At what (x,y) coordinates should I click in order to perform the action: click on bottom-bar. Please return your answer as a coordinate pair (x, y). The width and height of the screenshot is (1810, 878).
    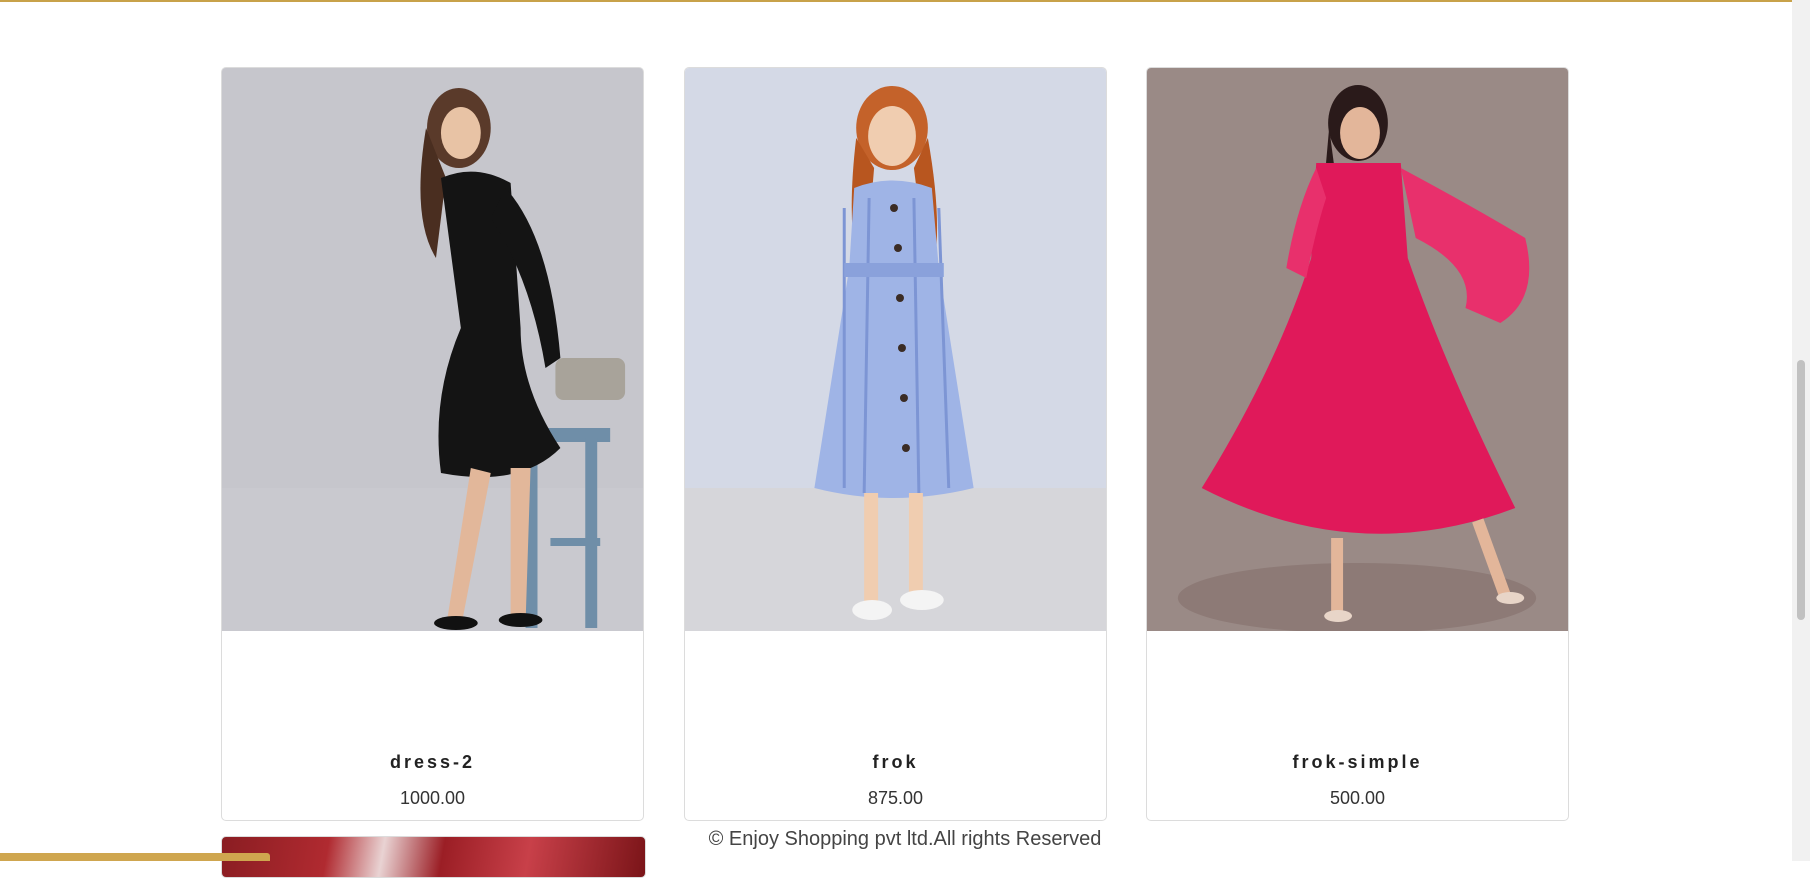
    Looking at the image, I should click on (135, 857).